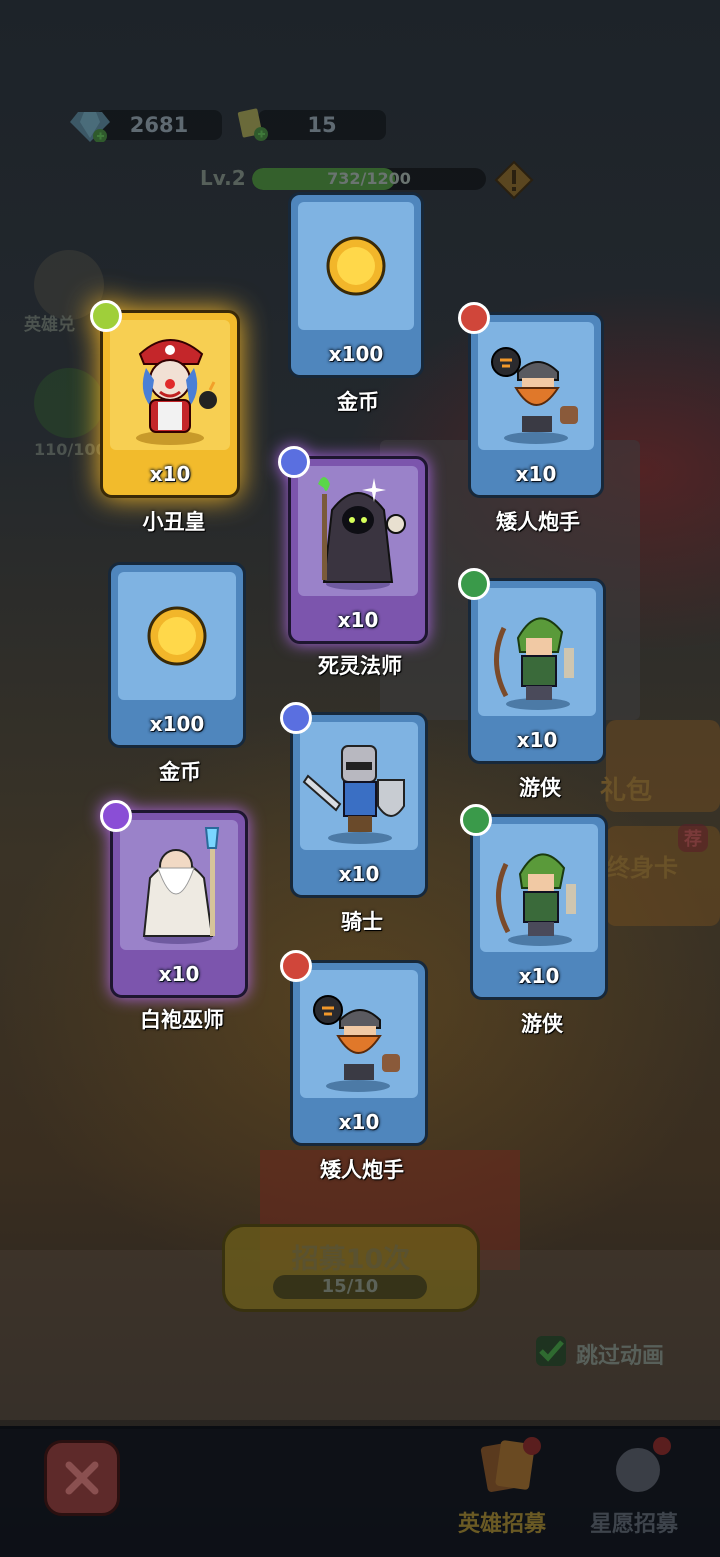 This screenshot has width=720, height=1557. I want to click on recruit-cost-bar: 15/10, so click(350, 1287).